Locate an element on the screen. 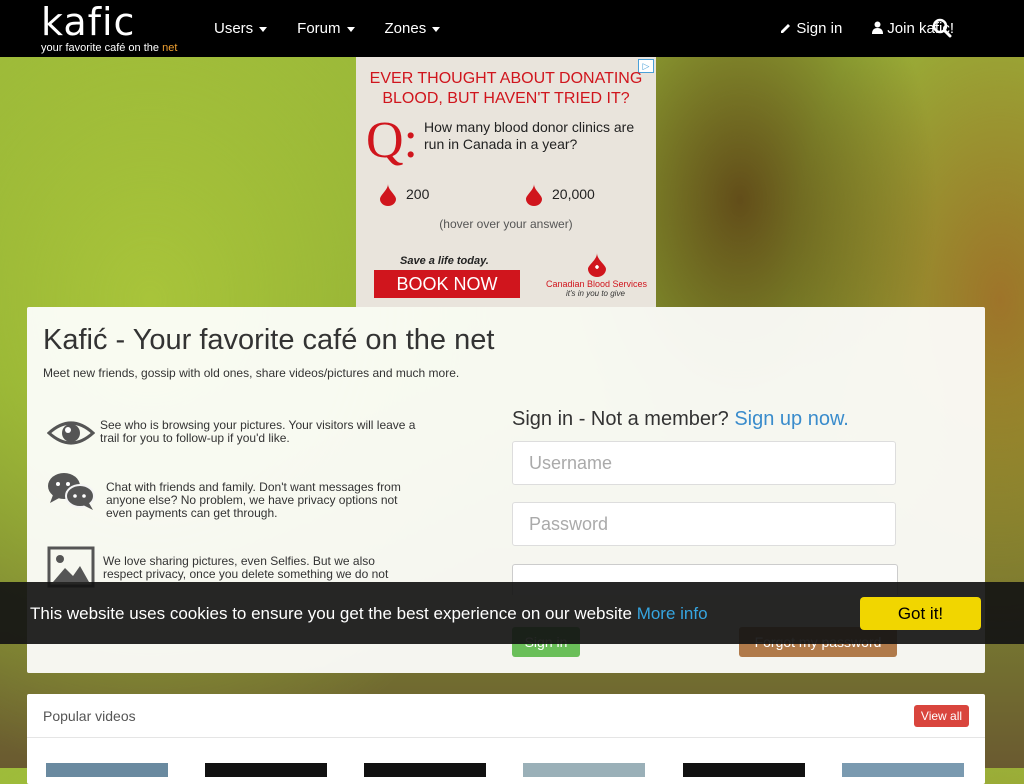 This screenshot has height=784, width=1024. nav-menu: Users Forum Zones is located at coordinates (342, 28).